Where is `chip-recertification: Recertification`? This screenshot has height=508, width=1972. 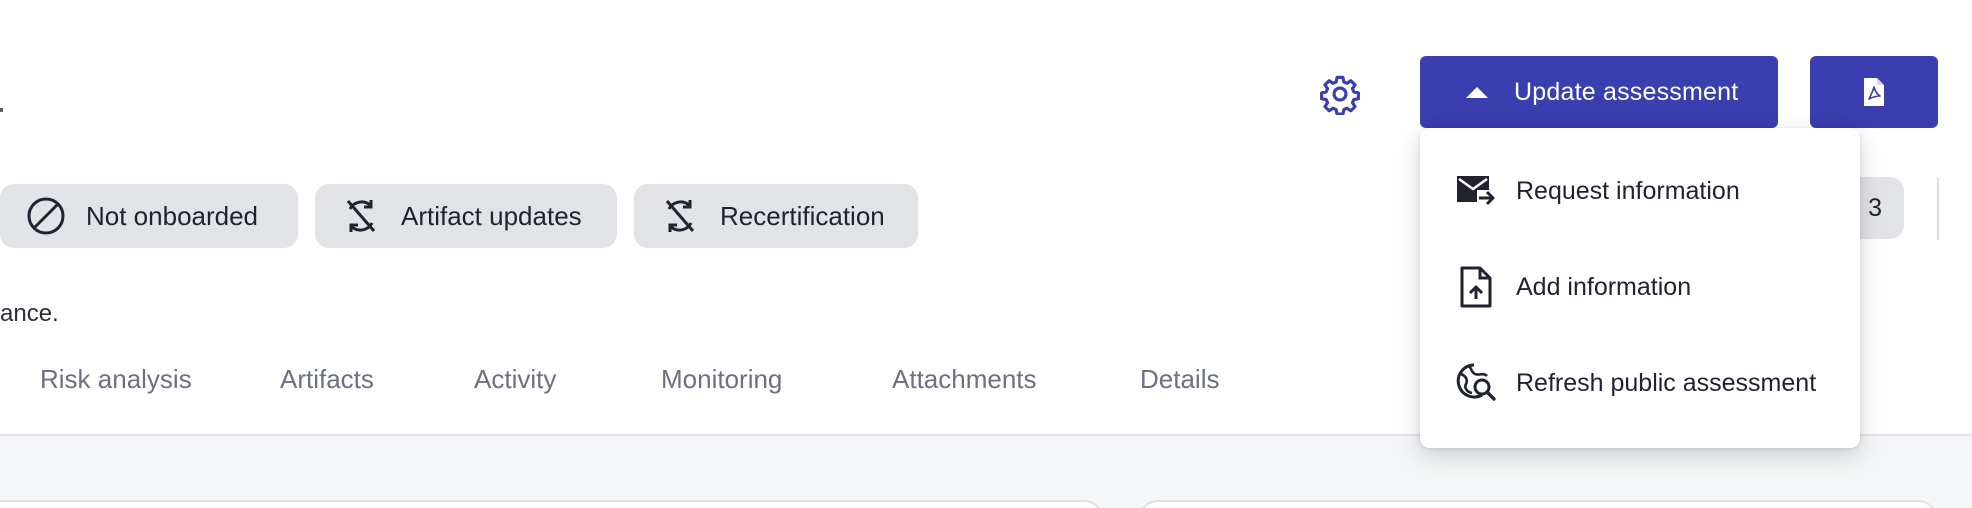
chip-recertification: Recertification is located at coordinates (776, 216).